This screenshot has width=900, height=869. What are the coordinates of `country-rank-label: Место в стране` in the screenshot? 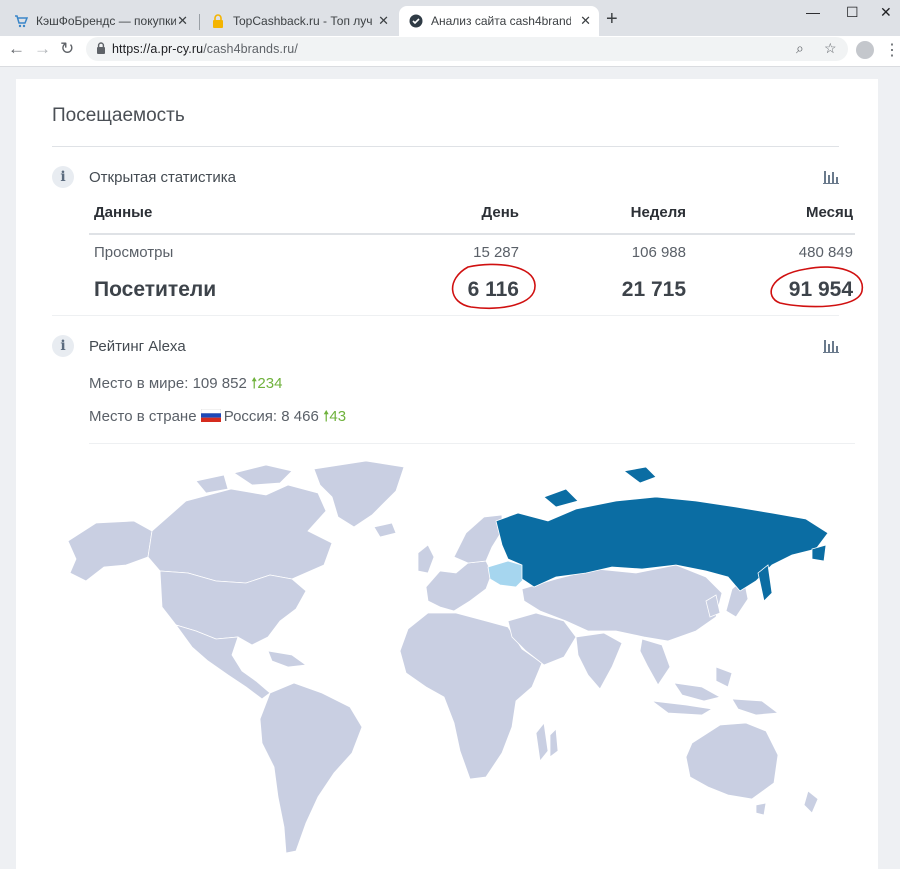 It's located at (143, 416).